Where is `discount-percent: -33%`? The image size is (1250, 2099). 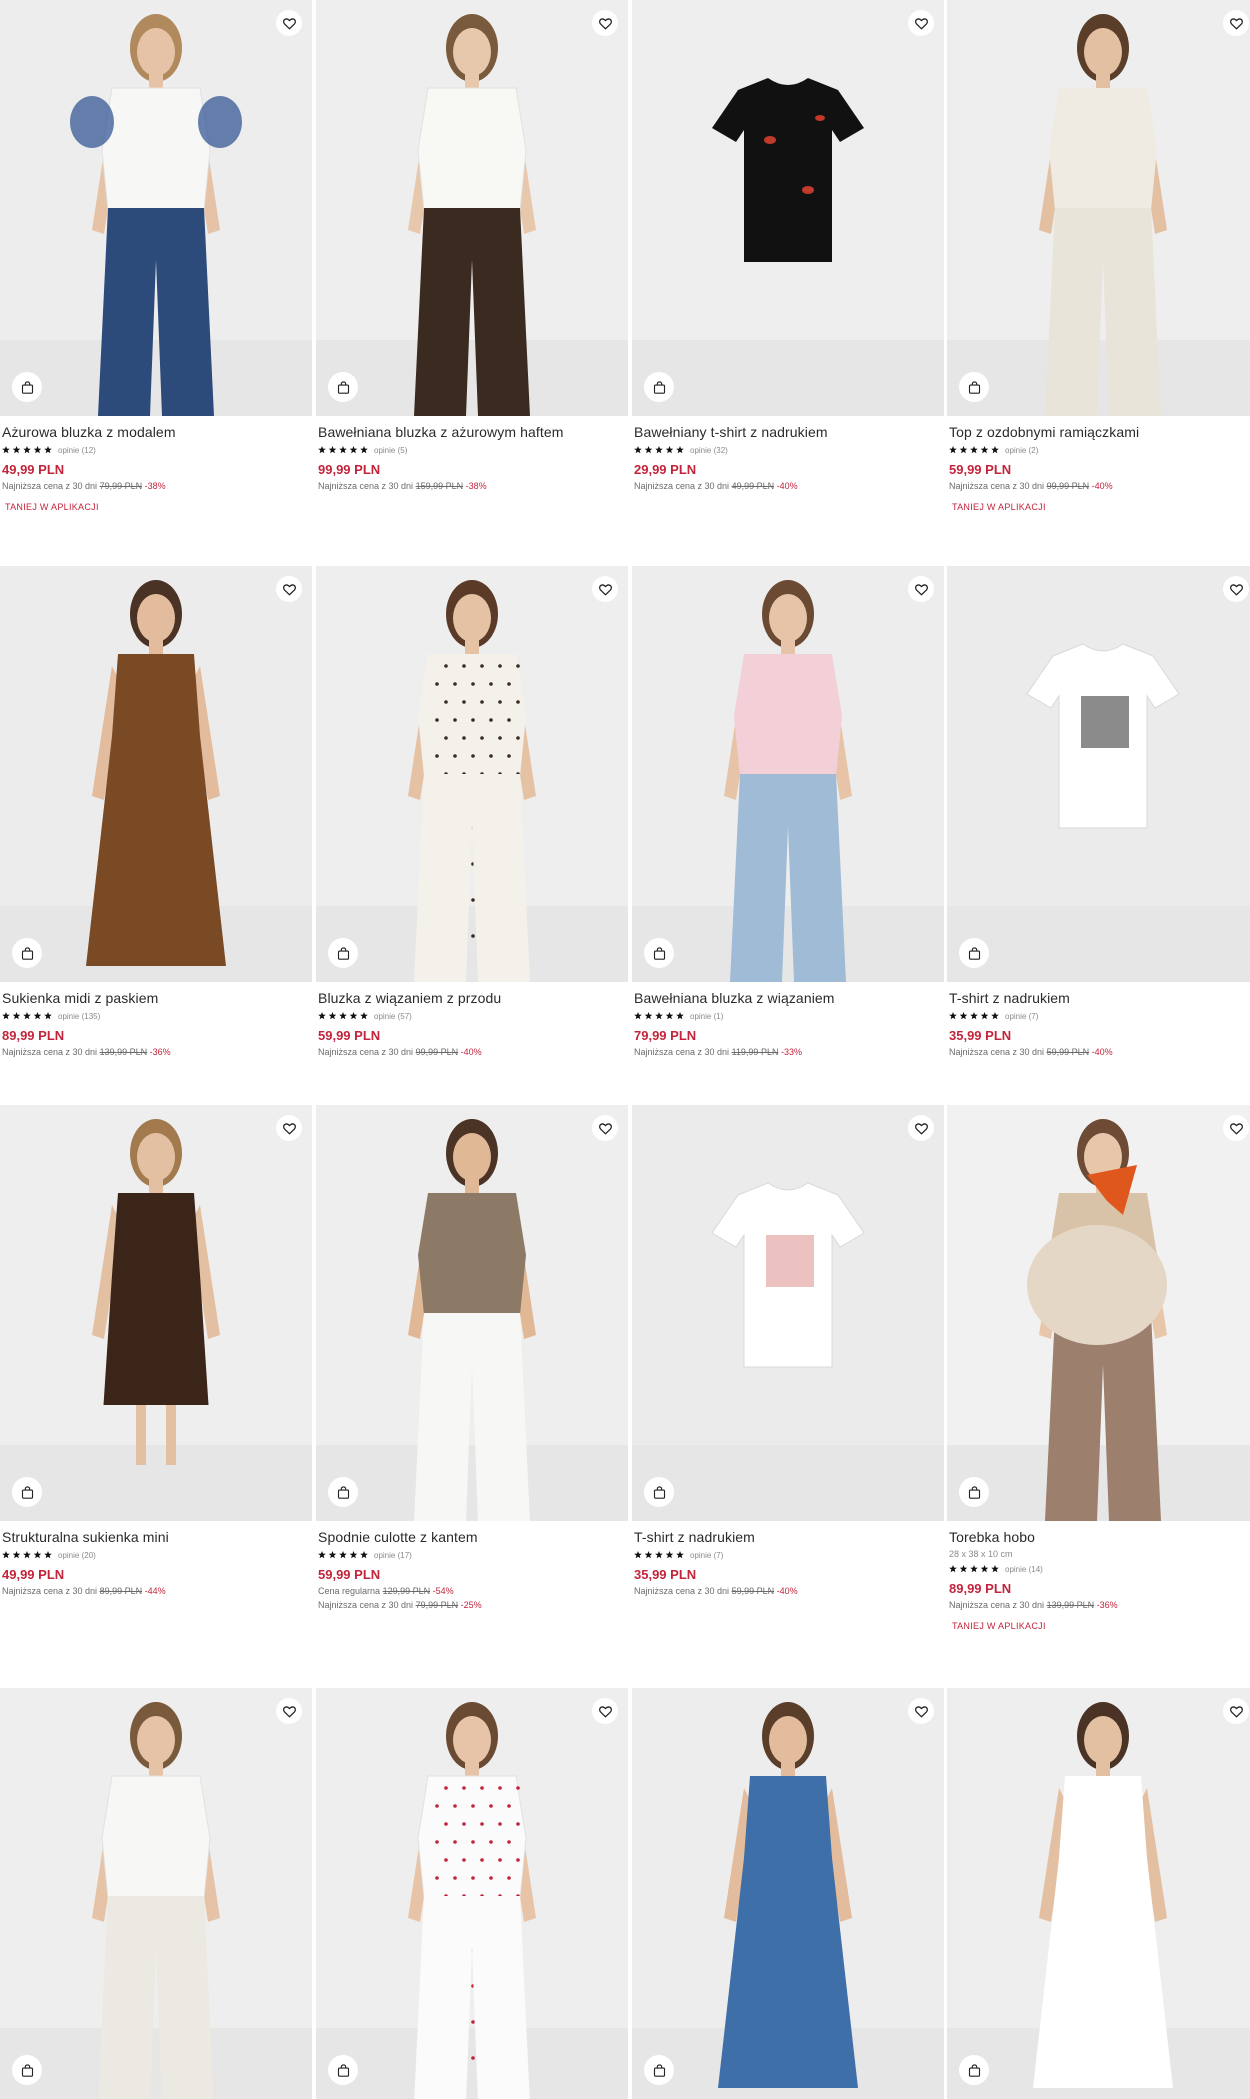
discount-percent: -33% is located at coordinates (791, 1052).